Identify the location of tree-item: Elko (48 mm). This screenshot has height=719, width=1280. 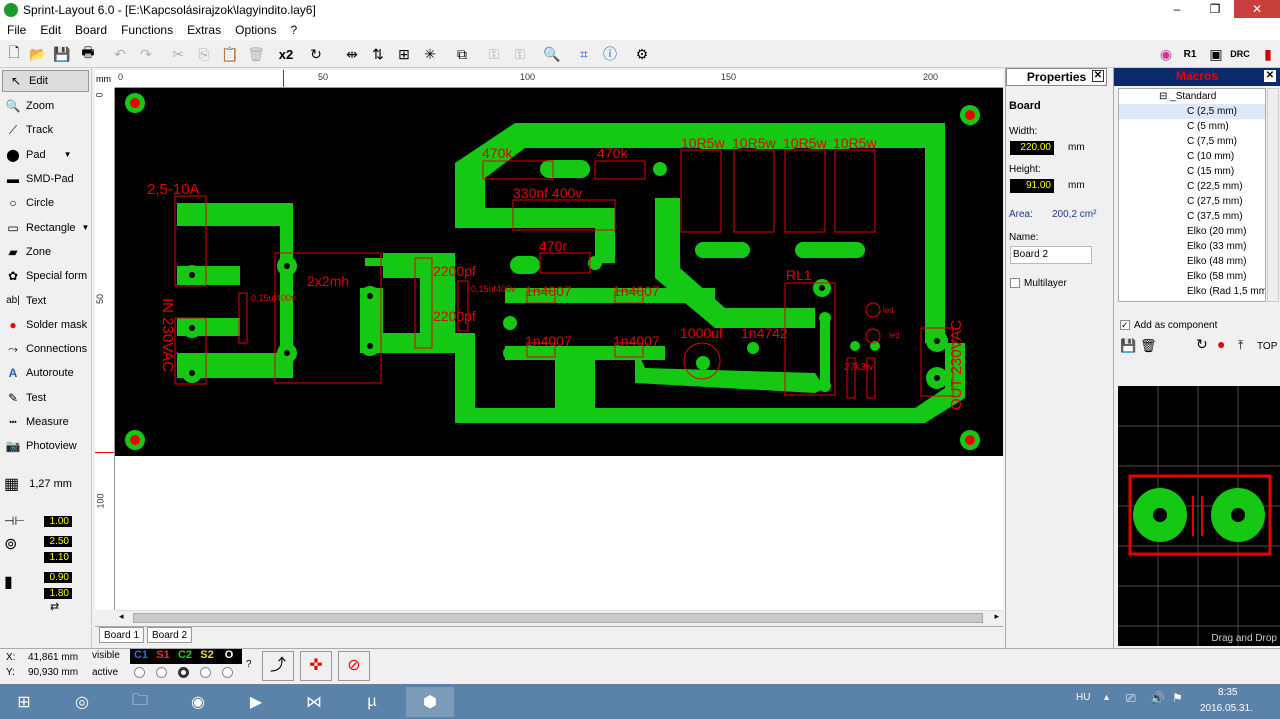
(1192, 261).